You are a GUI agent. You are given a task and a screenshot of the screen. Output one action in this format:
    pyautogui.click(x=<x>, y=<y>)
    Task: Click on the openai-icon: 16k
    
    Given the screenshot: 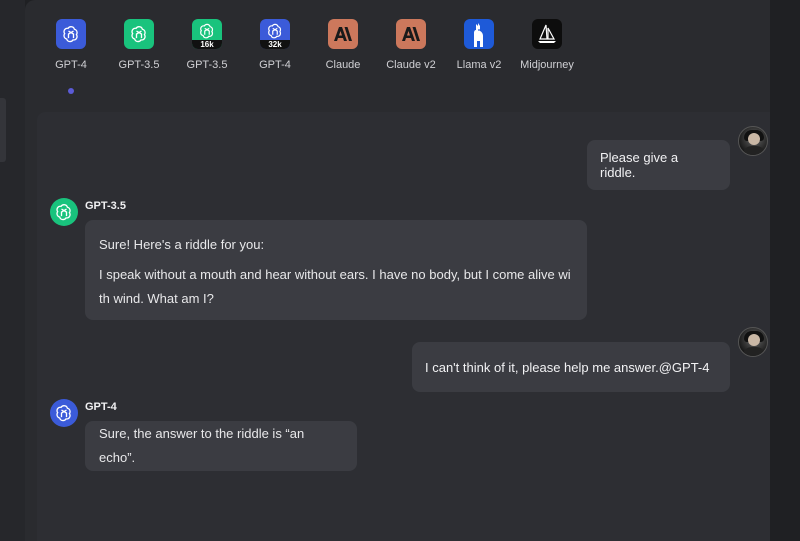 What is the action you would take?
    pyautogui.click(x=207, y=34)
    